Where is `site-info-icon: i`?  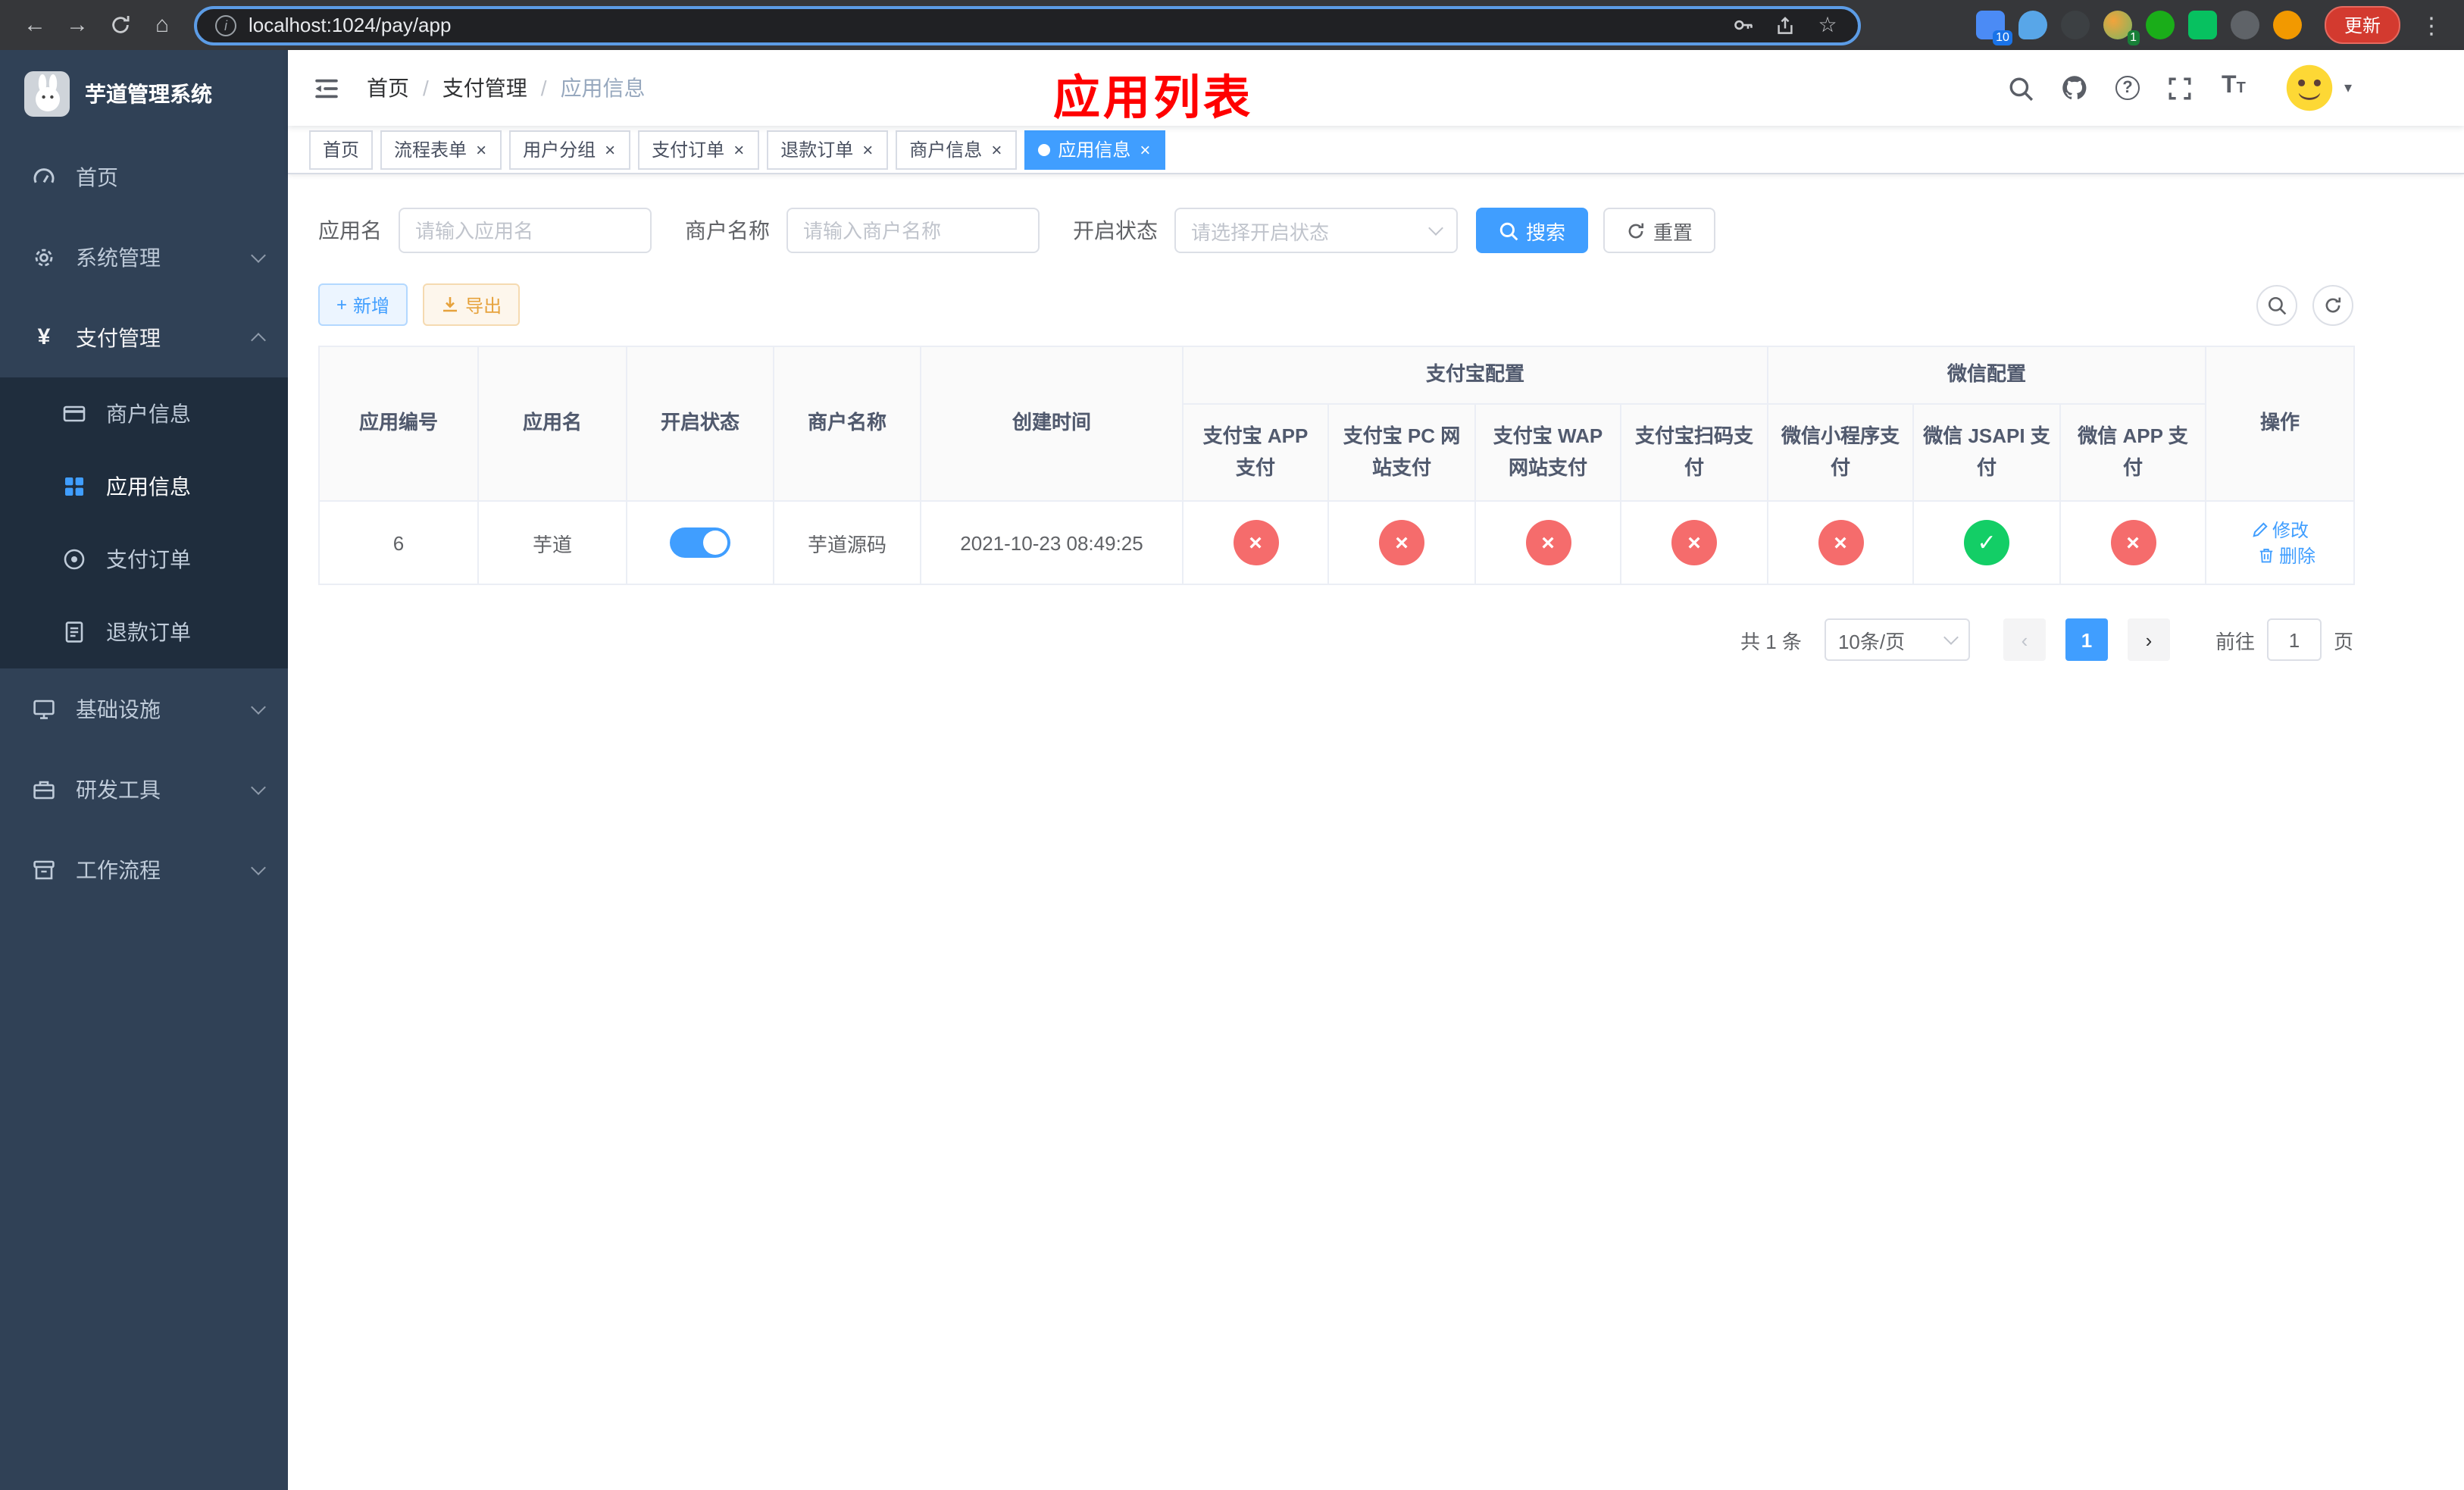
site-info-icon: i is located at coordinates (225, 25).